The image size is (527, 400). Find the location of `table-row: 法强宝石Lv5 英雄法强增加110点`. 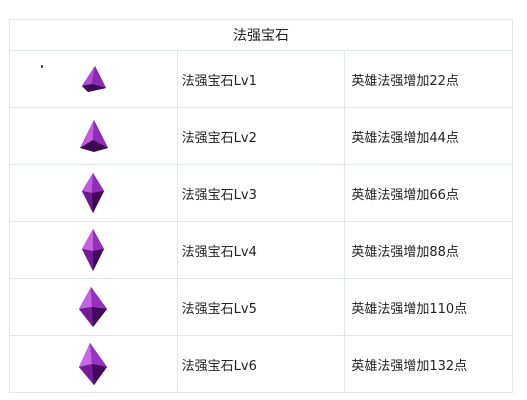

table-row: 法强宝石Lv5 英雄法强增加110点 is located at coordinates (261, 307).